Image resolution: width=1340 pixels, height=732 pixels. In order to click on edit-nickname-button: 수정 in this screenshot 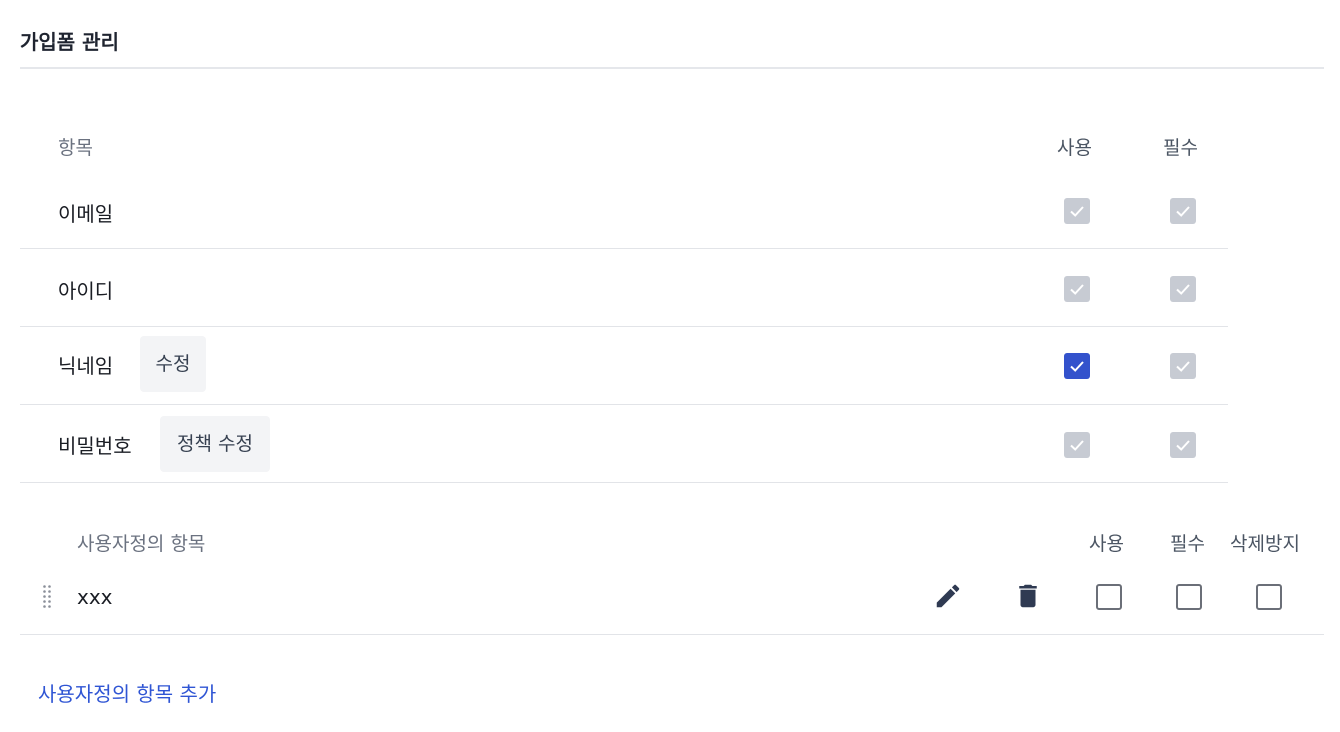, I will do `click(173, 364)`.